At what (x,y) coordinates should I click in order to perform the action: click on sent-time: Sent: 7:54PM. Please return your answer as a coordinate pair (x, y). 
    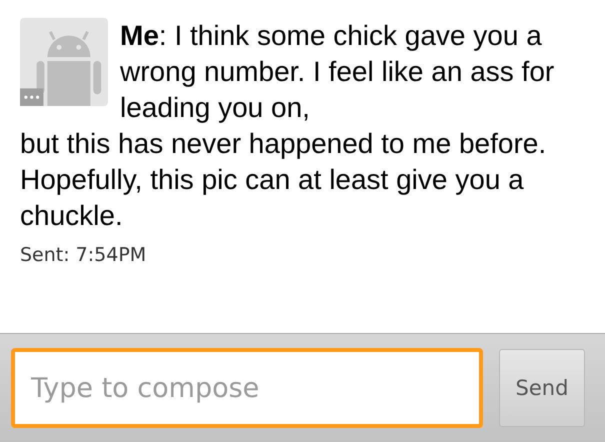
    Looking at the image, I should click on (84, 255).